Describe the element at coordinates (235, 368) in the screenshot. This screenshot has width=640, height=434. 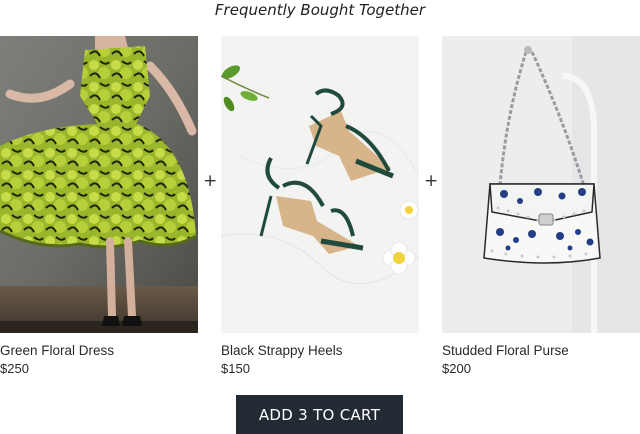
I see `product-price: $150` at that location.